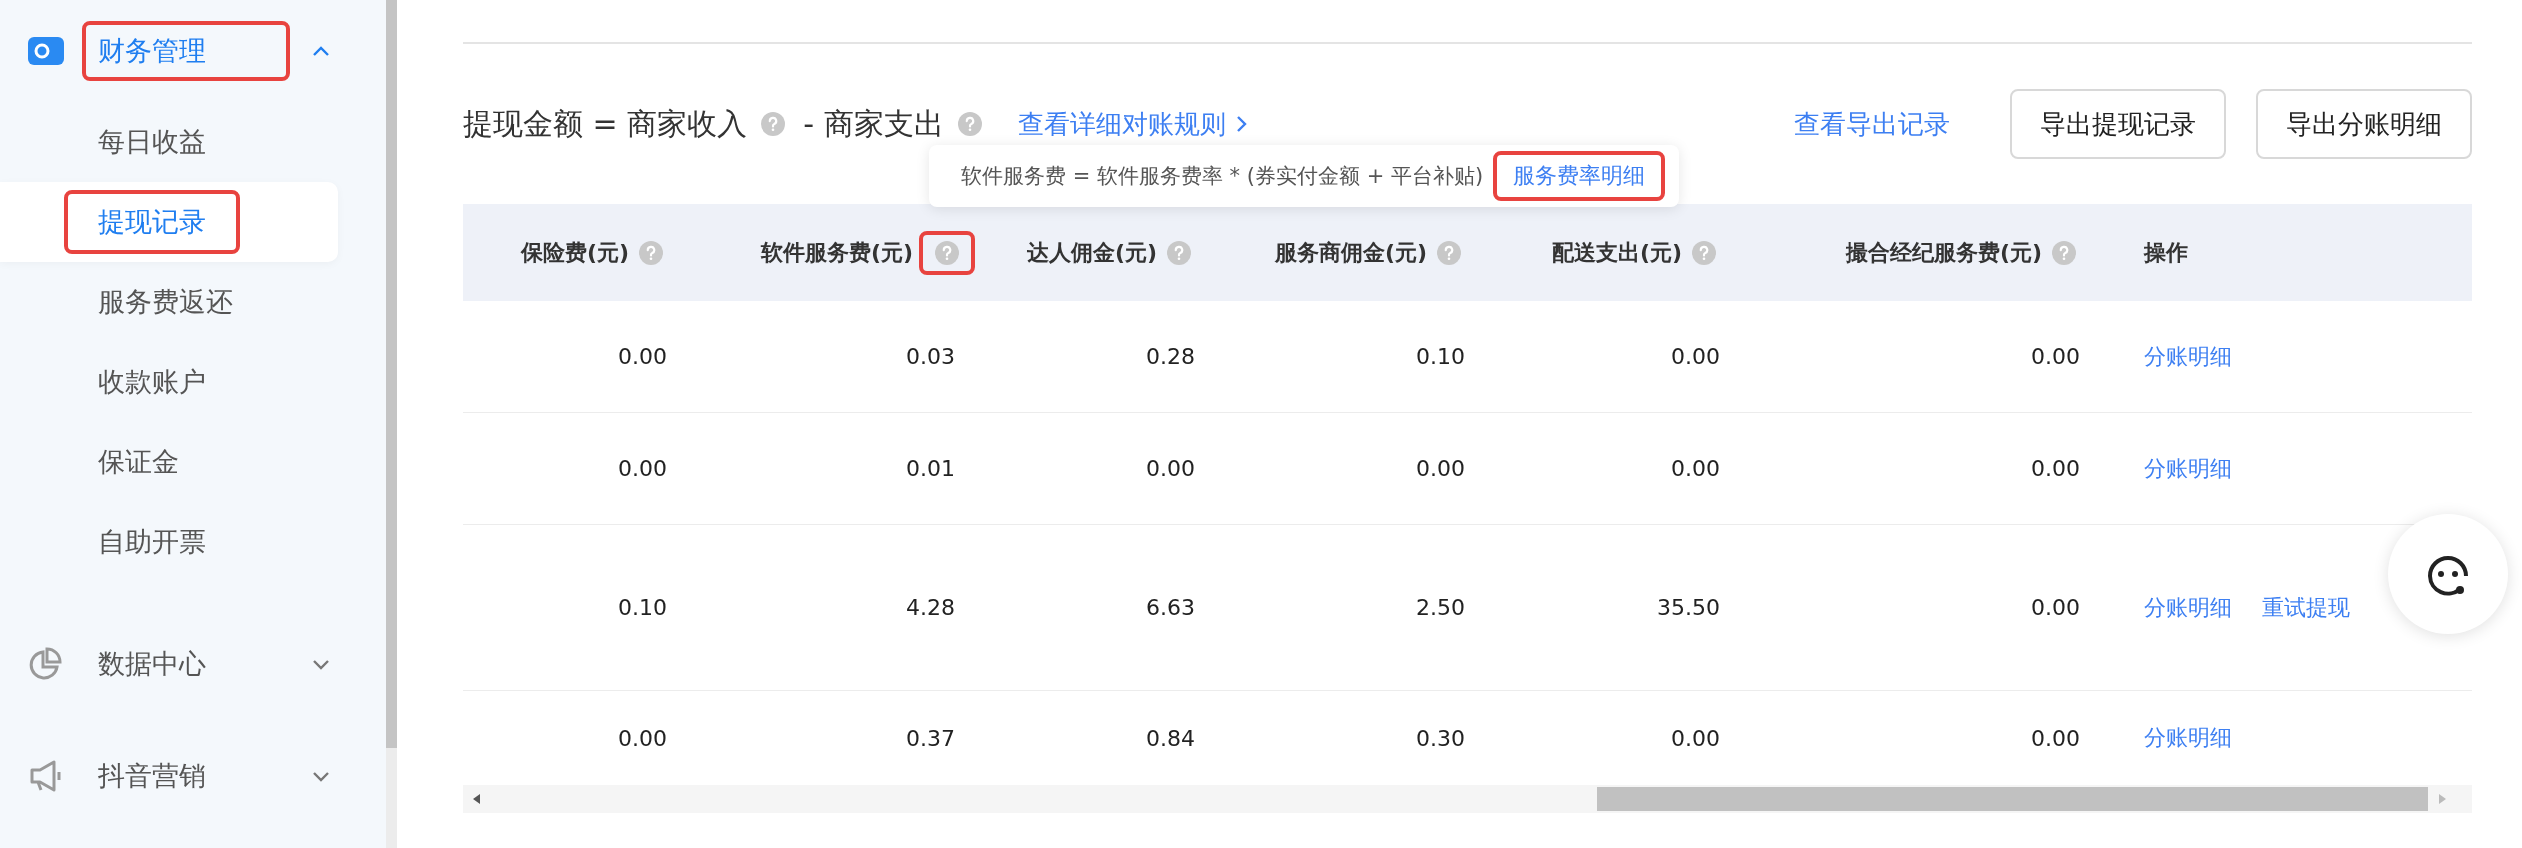 The width and height of the screenshot is (2522, 848). What do you see at coordinates (2166, 252) in the screenshot?
I see `column-header: 操作` at bounding box center [2166, 252].